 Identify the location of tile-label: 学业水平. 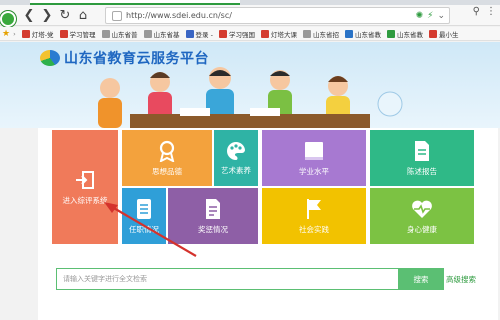
(314, 171).